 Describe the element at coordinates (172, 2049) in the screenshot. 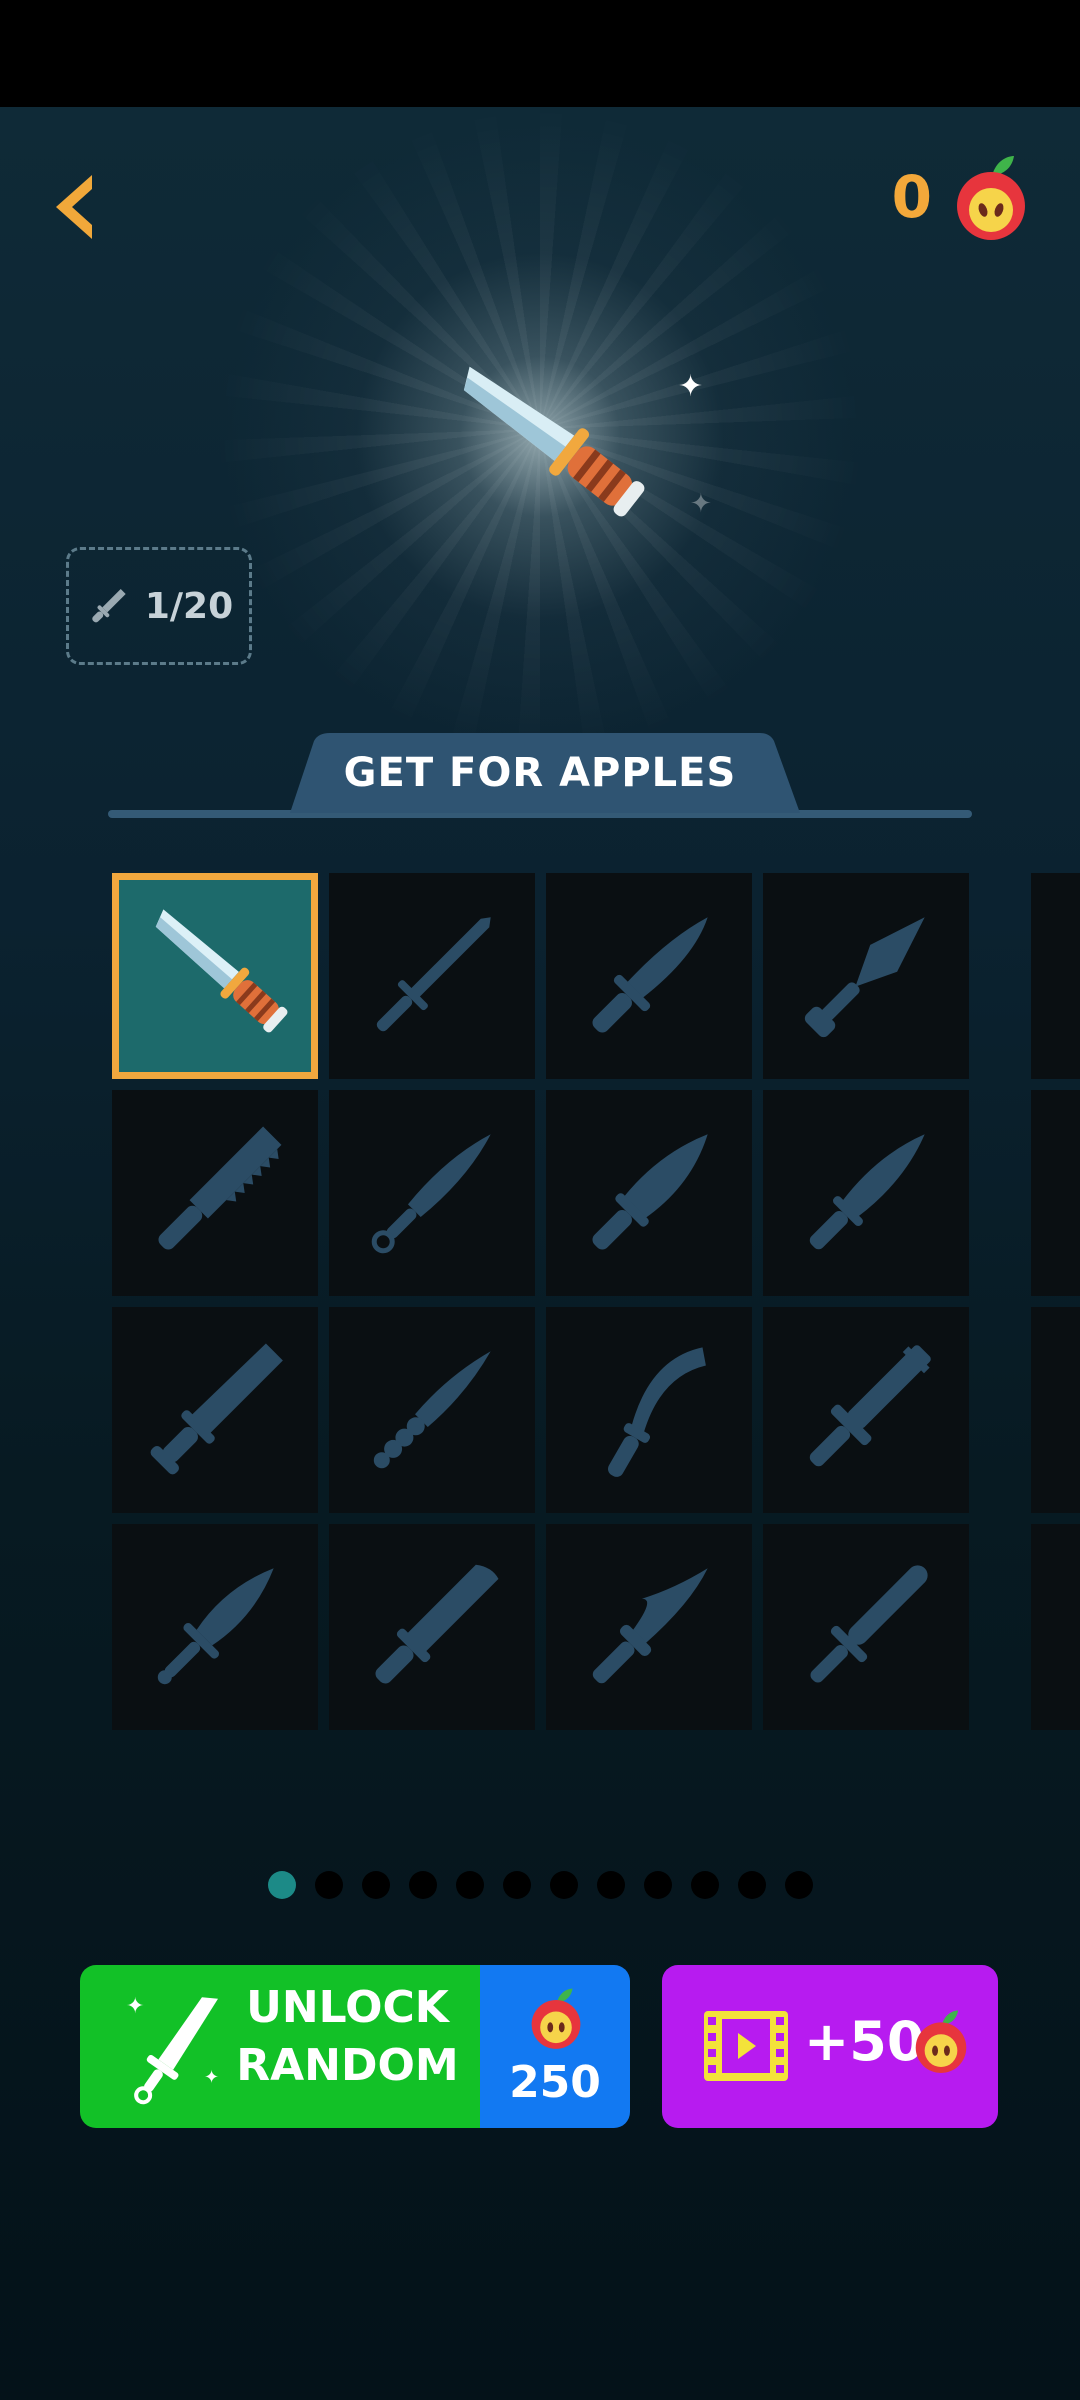

I see `sword-icon: ✦ ✦` at that location.